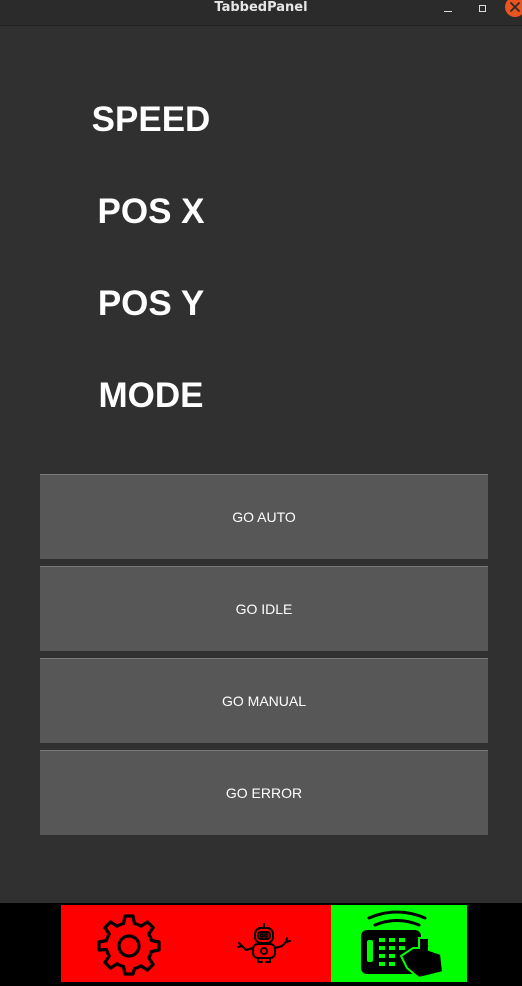  I want to click on go-manual-button: GO MANUAL, so click(264, 700).